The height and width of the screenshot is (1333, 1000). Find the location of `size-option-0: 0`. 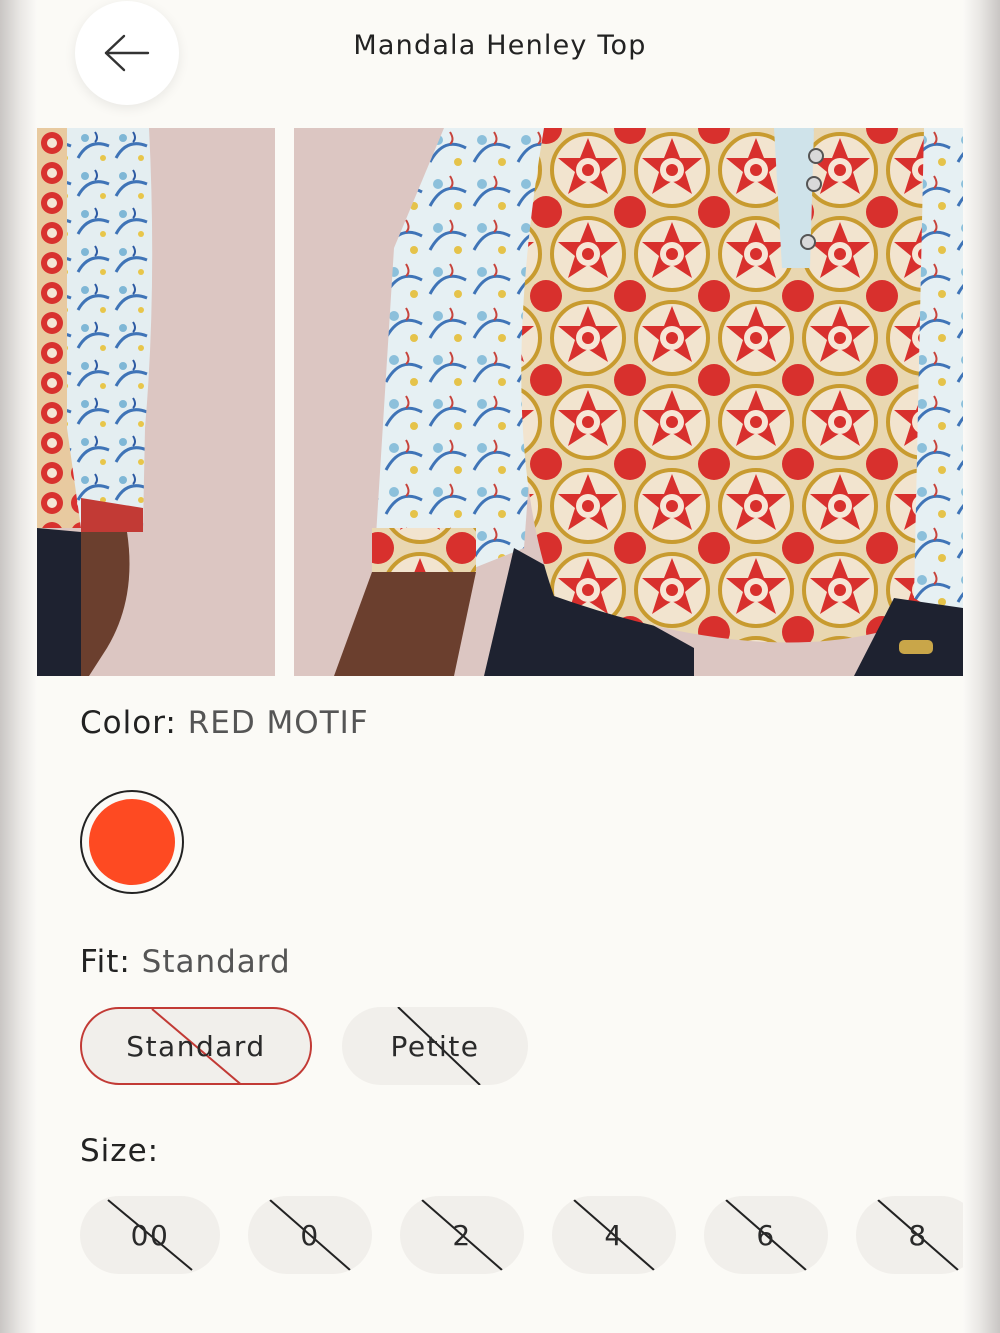

size-option-0: 0 is located at coordinates (310, 1235).